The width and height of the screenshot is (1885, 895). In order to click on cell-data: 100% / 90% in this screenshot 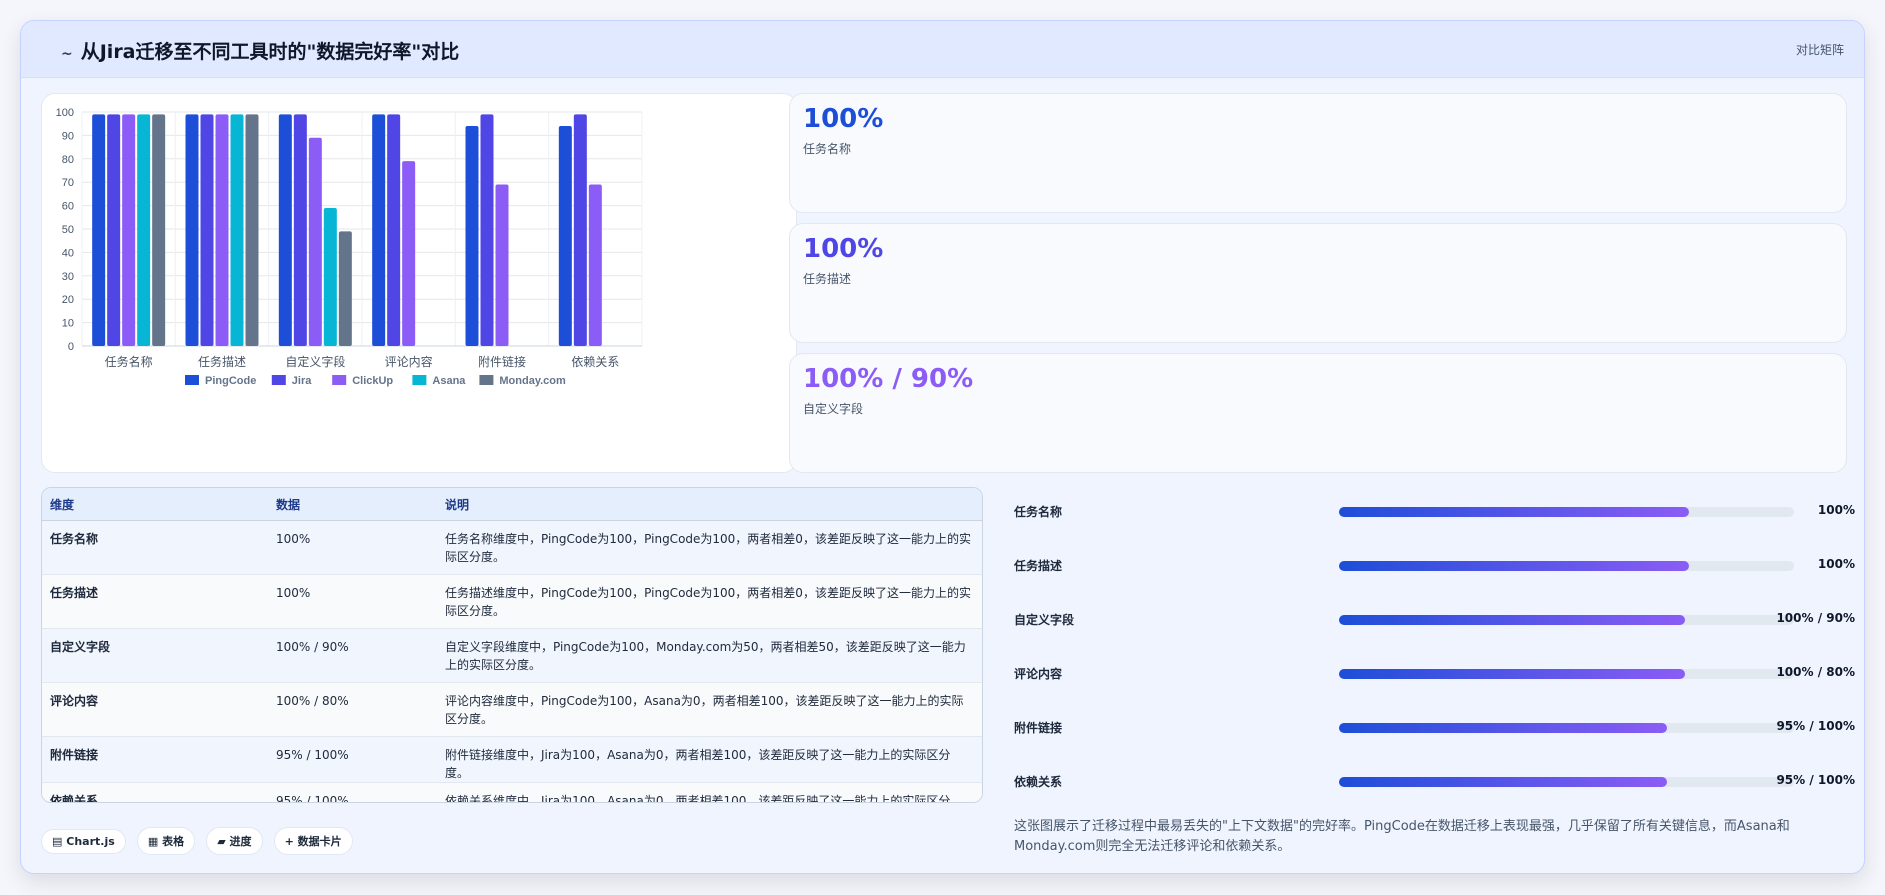, I will do `click(352, 655)`.